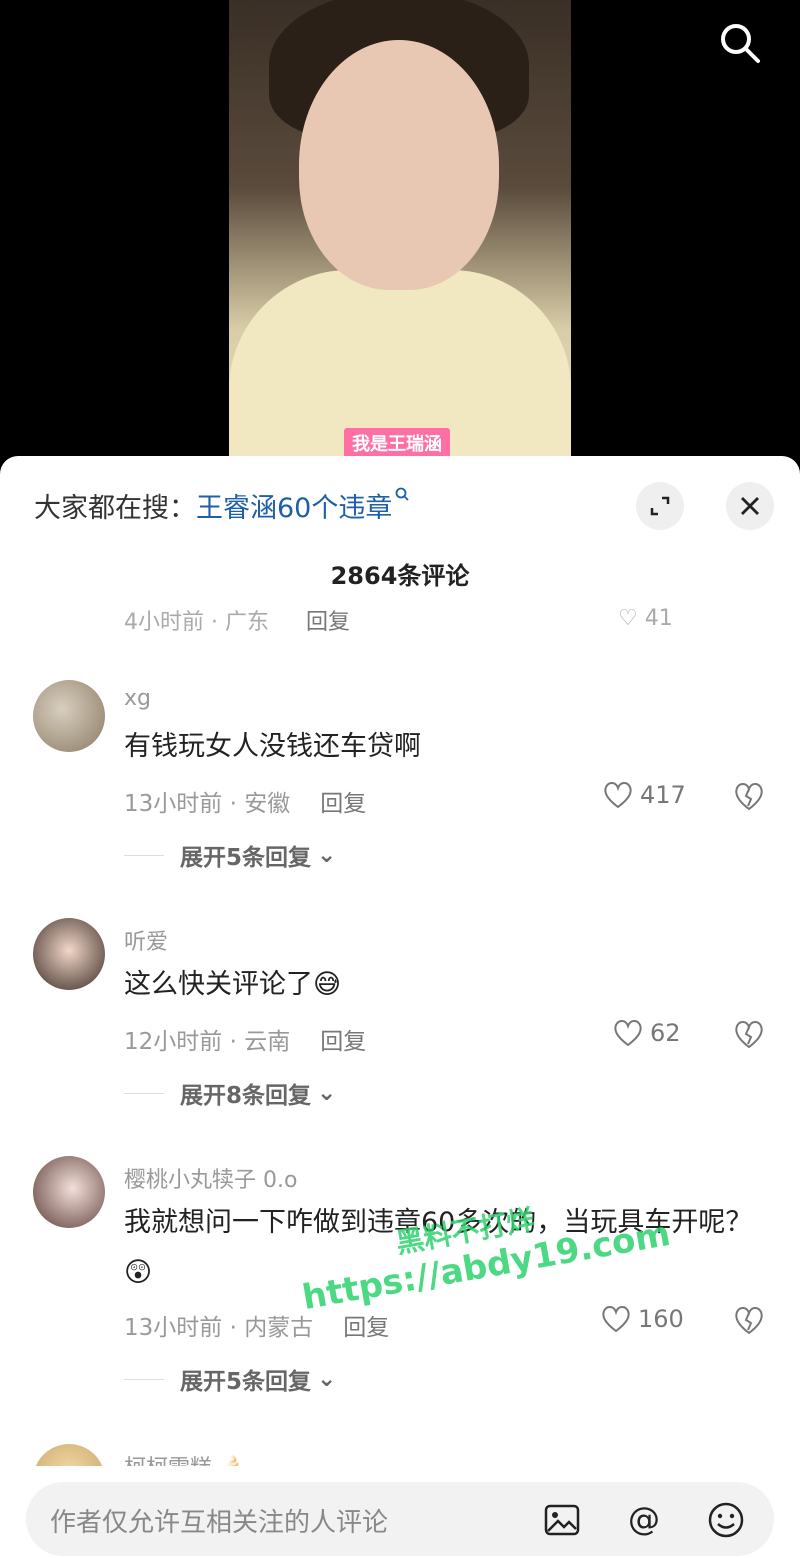  What do you see at coordinates (207, 1042) in the screenshot?
I see `comment-time-location: 12小时前 · 云南` at bounding box center [207, 1042].